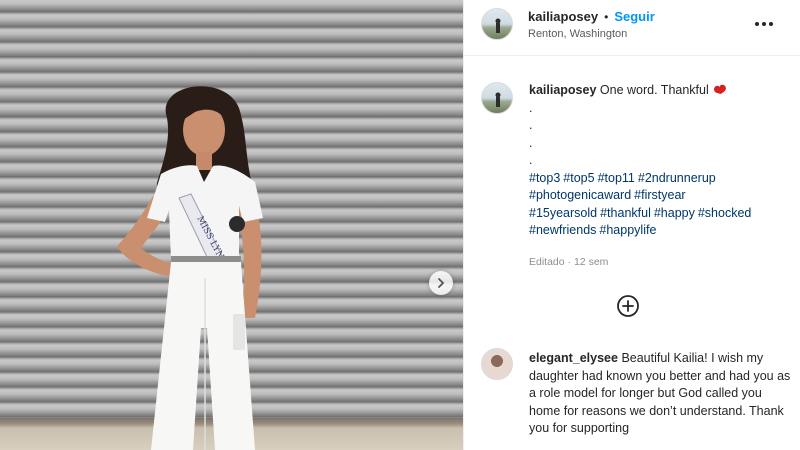  I want to click on carousel-next-button, so click(441, 283).